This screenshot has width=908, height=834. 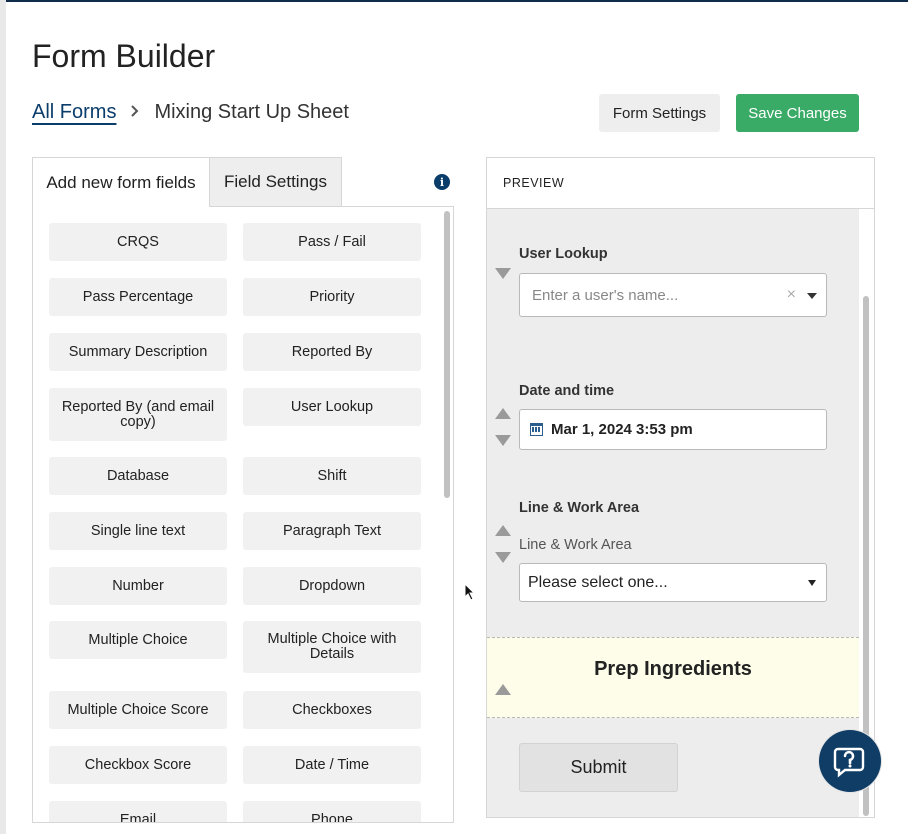 I want to click on chevron-right-icon, so click(x=135, y=112).